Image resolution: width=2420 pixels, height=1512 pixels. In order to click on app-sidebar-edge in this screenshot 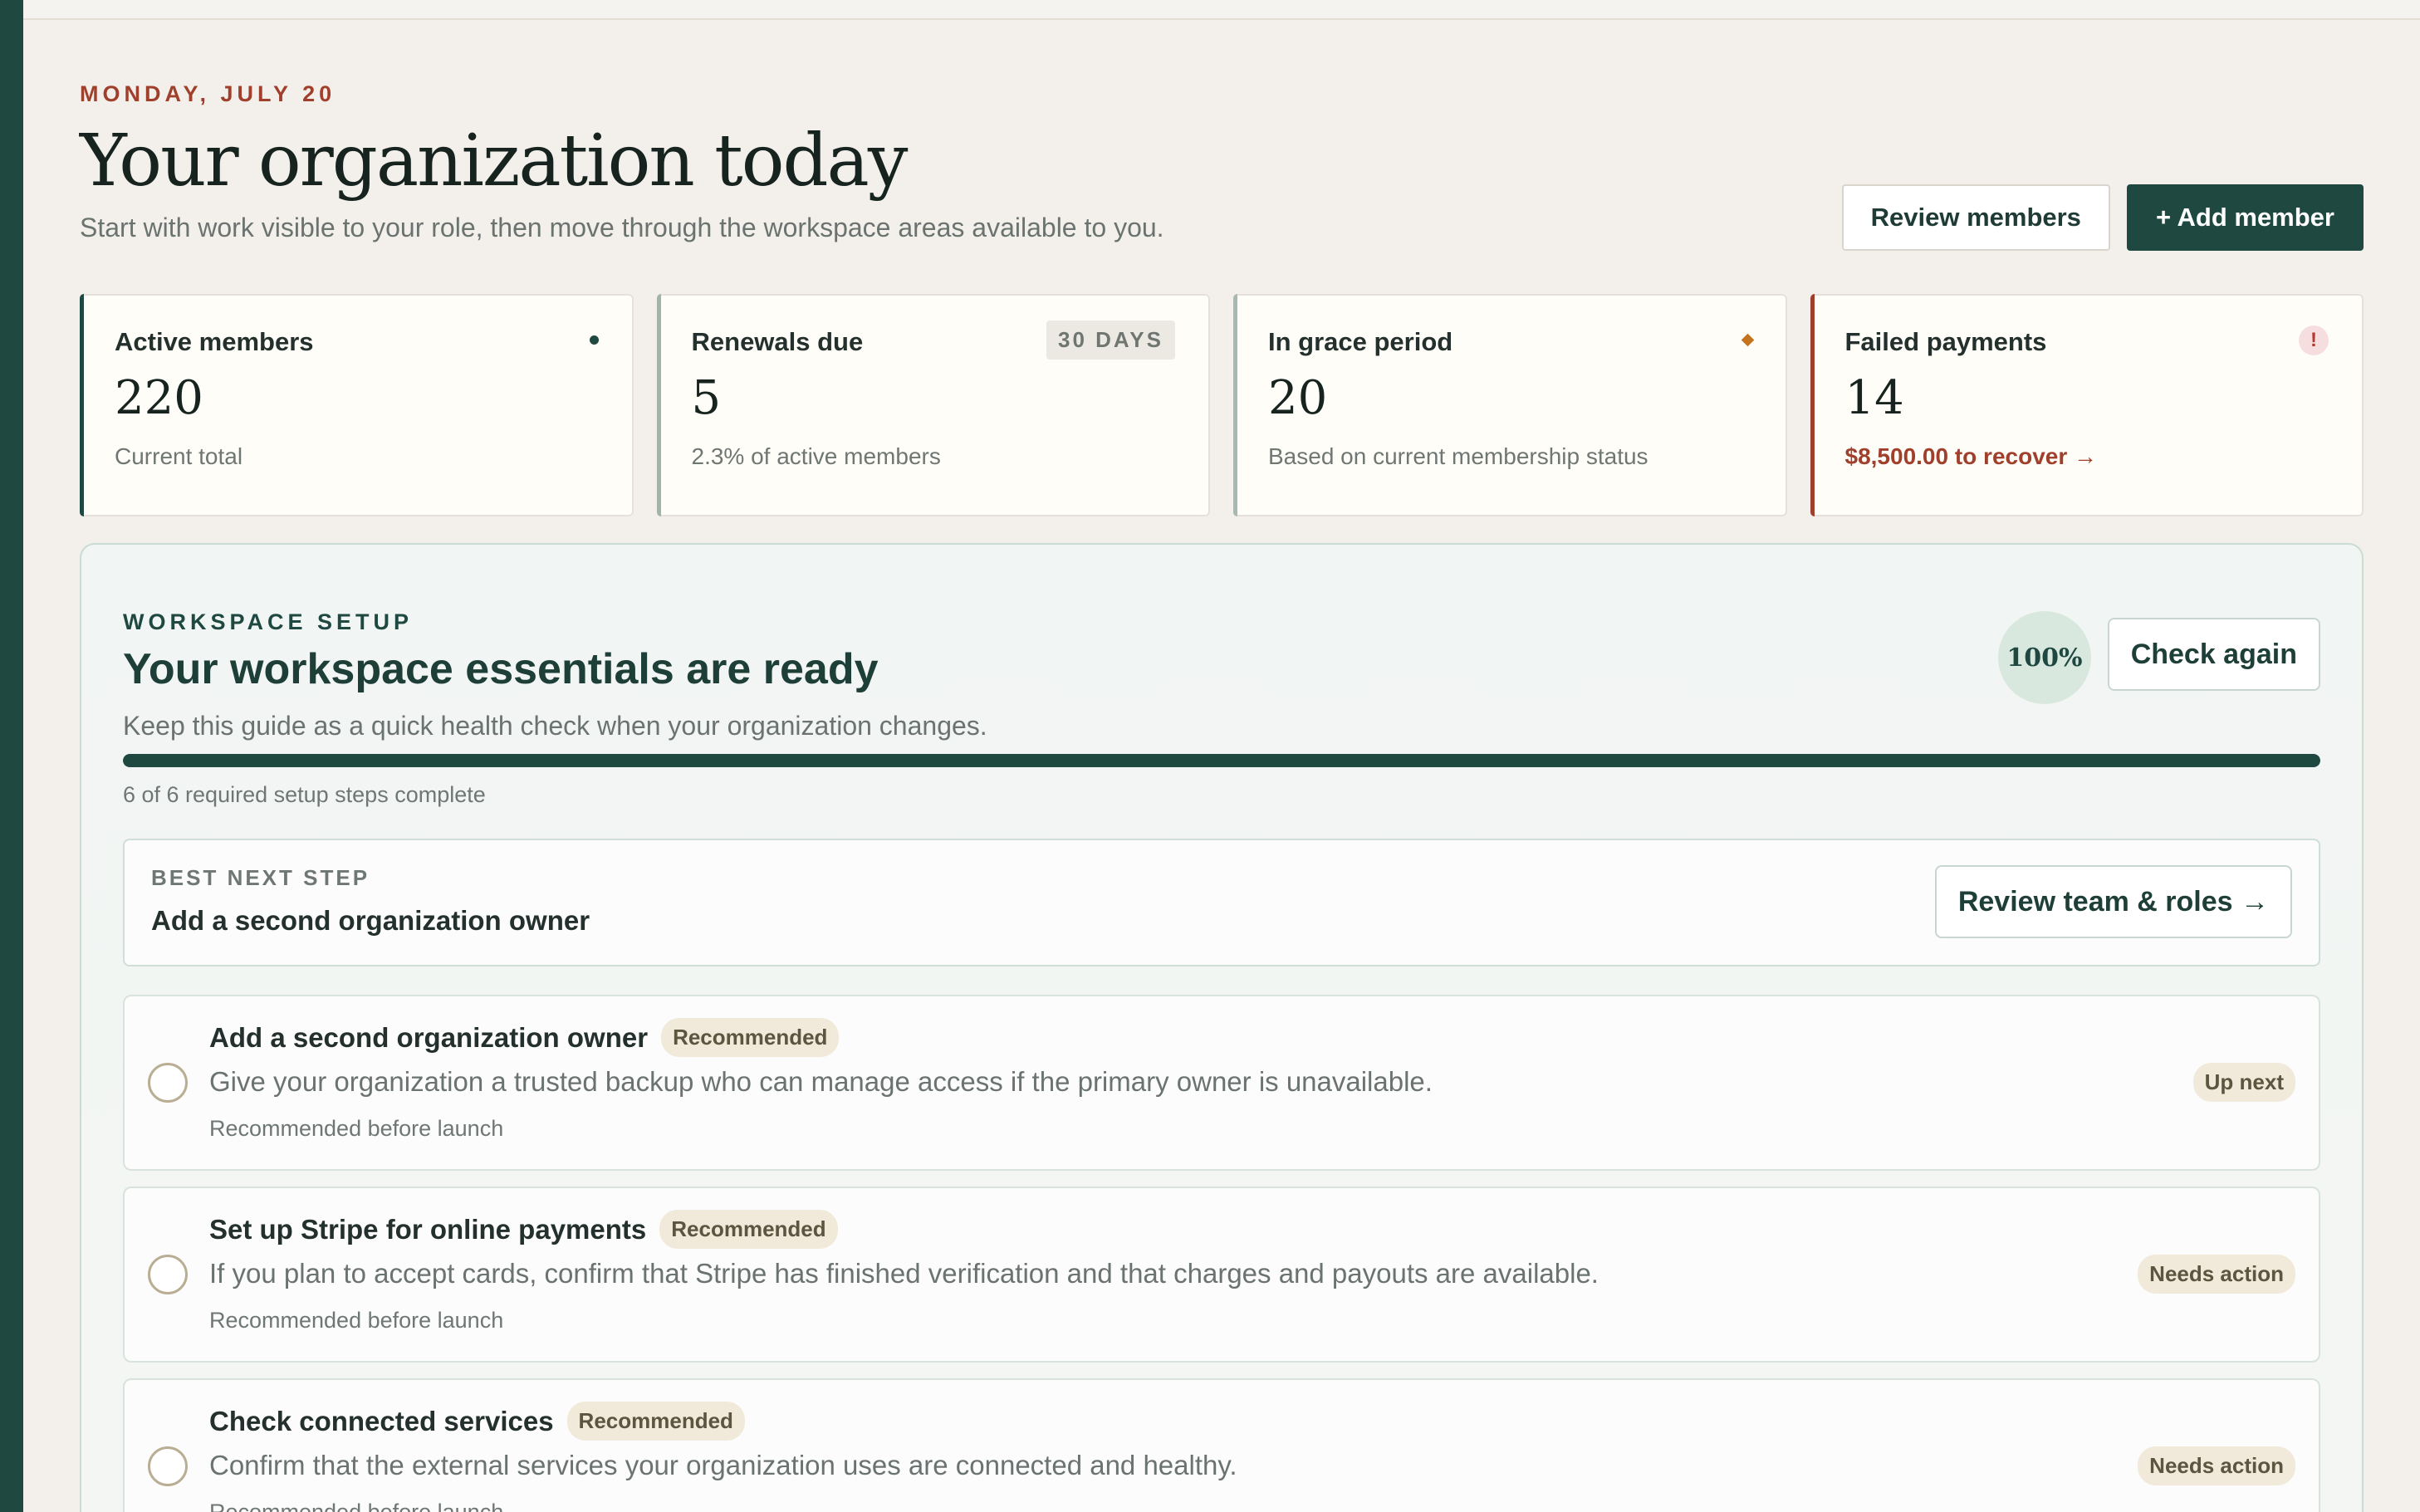, I will do `click(12, 756)`.